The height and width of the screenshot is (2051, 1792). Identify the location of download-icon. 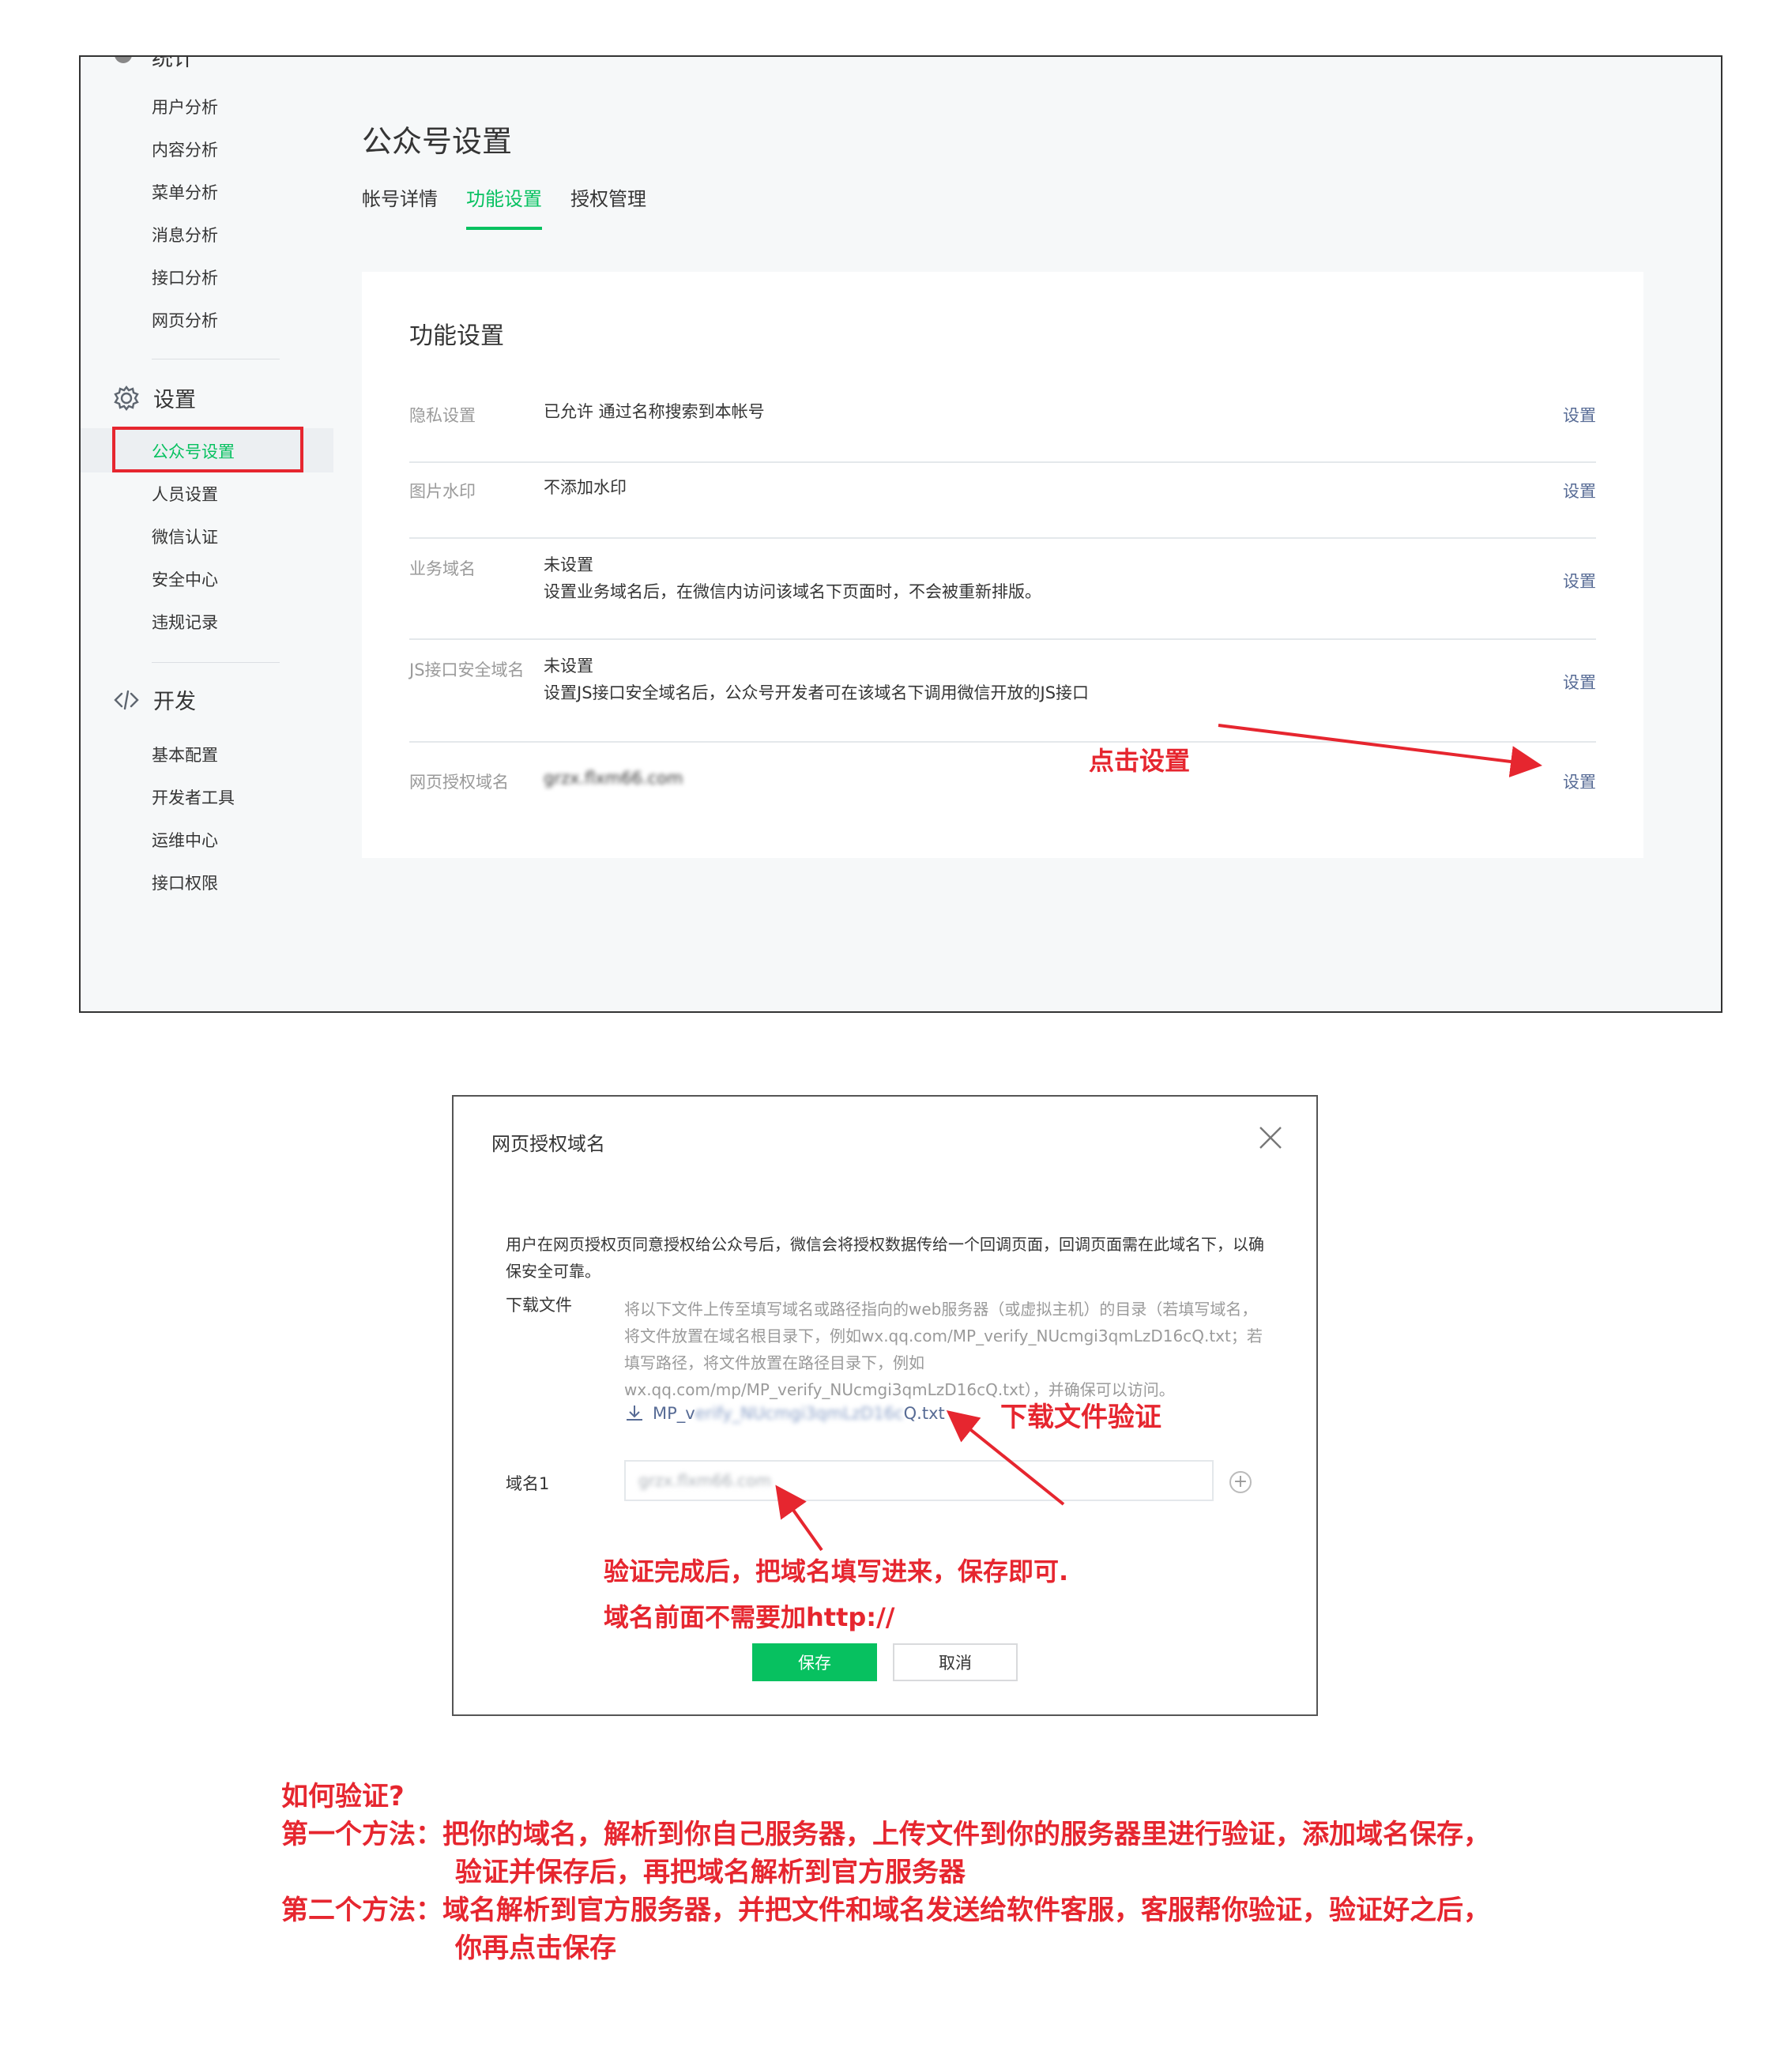
(634, 1414).